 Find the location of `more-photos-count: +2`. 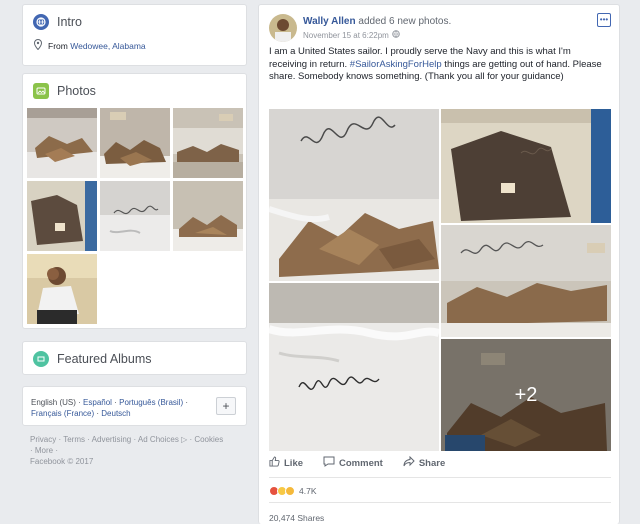

more-photos-count: +2 is located at coordinates (526, 395).